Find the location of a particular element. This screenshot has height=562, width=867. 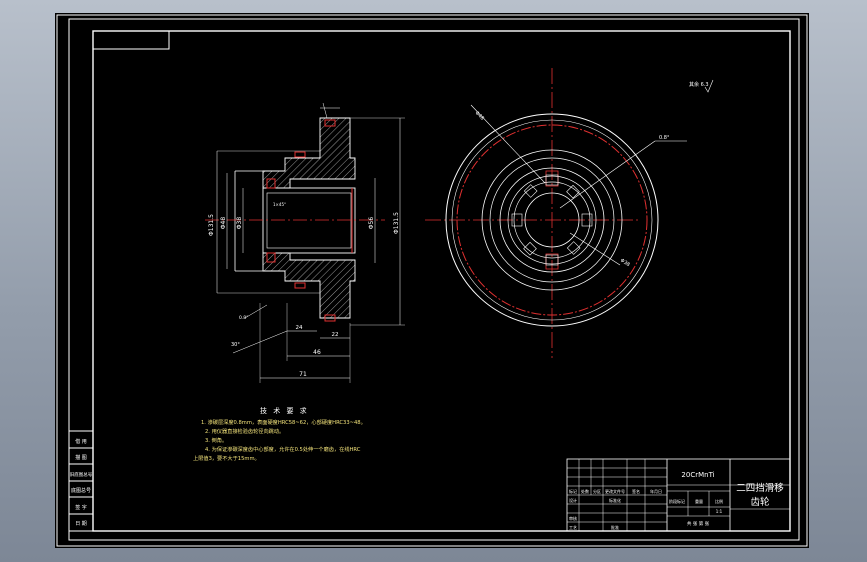

tb-label: 年月日 is located at coordinates (656, 491).